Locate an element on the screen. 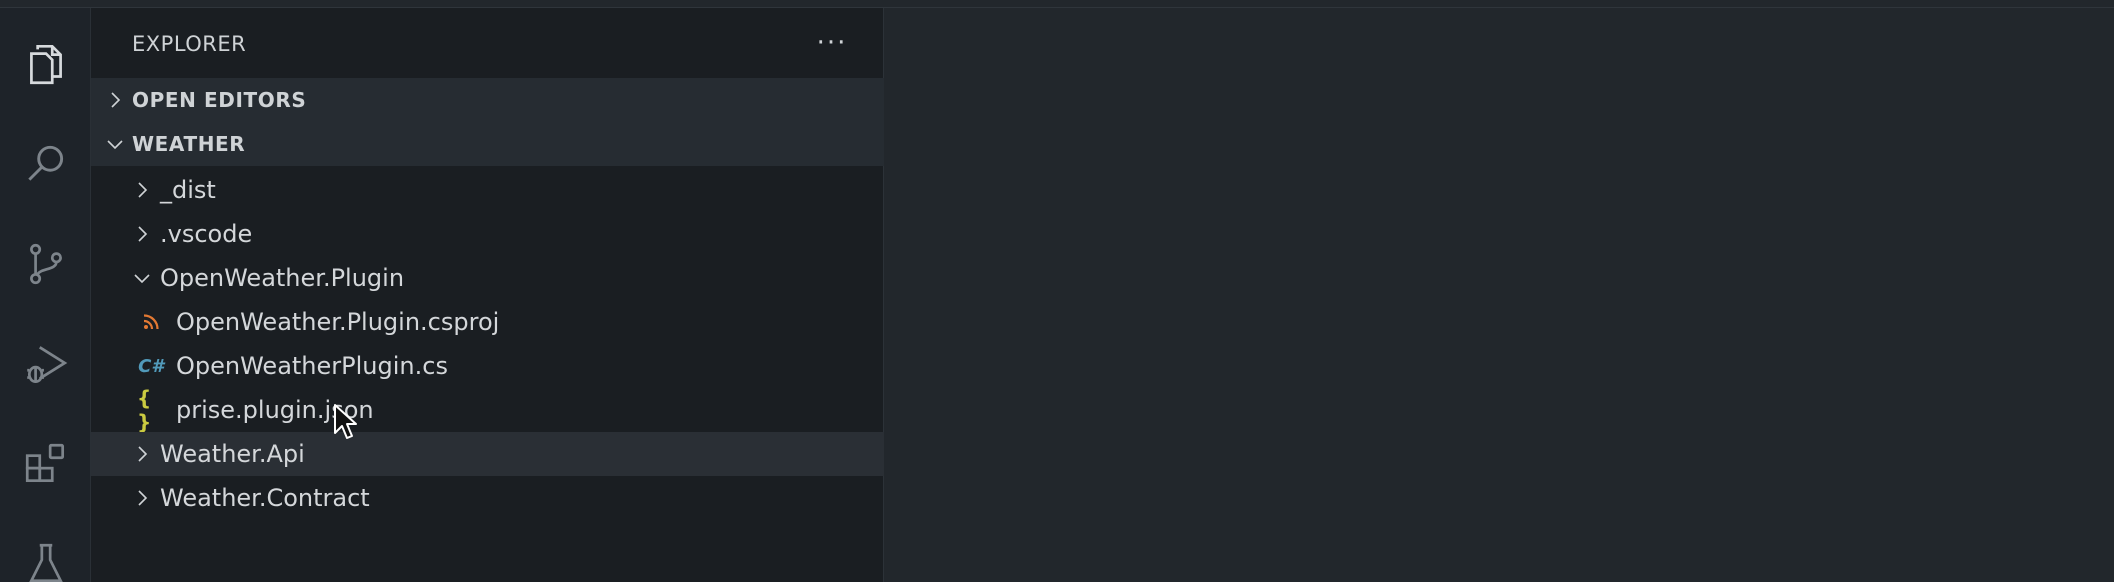 The width and height of the screenshot is (2114, 582). tree-item-label: OpenWeather.Plugin.csproj is located at coordinates (338, 322).